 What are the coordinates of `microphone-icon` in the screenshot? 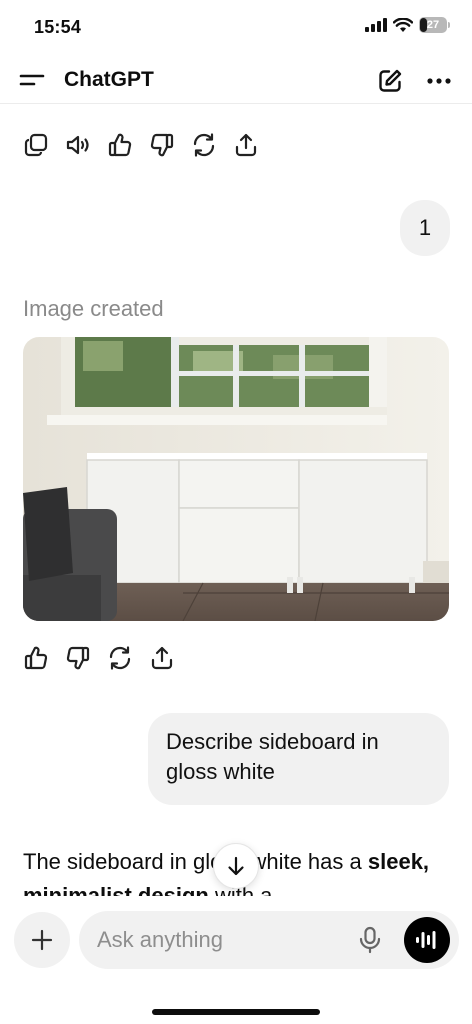 It's located at (370, 940).